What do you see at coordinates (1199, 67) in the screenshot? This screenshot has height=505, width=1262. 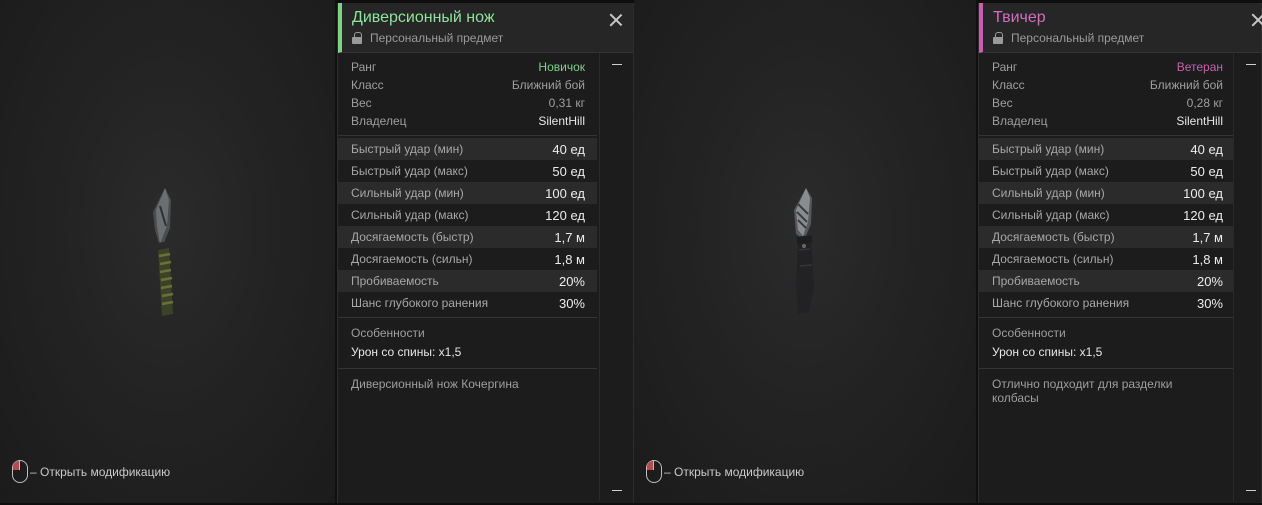 I see `rank-value: Ветеран` at bounding box center [1199, 67].